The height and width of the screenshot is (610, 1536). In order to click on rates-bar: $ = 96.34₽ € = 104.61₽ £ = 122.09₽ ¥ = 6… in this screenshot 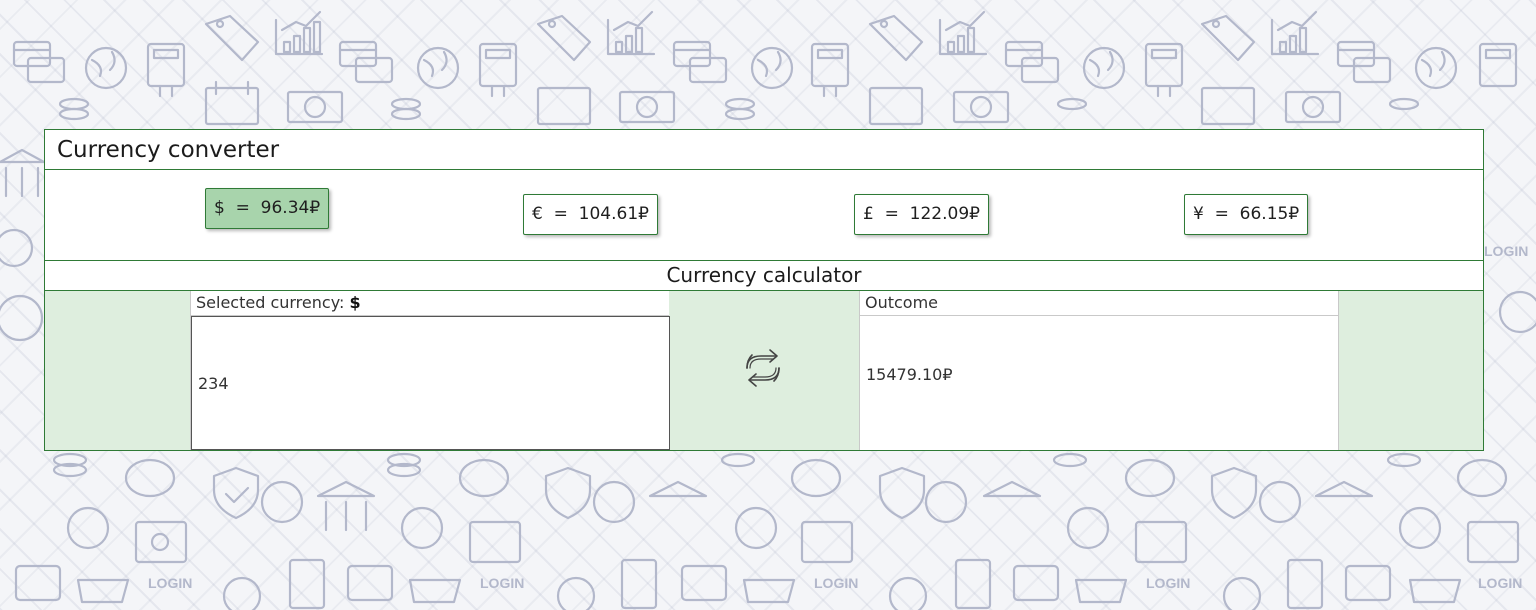, I will do `click(764, 215)`.